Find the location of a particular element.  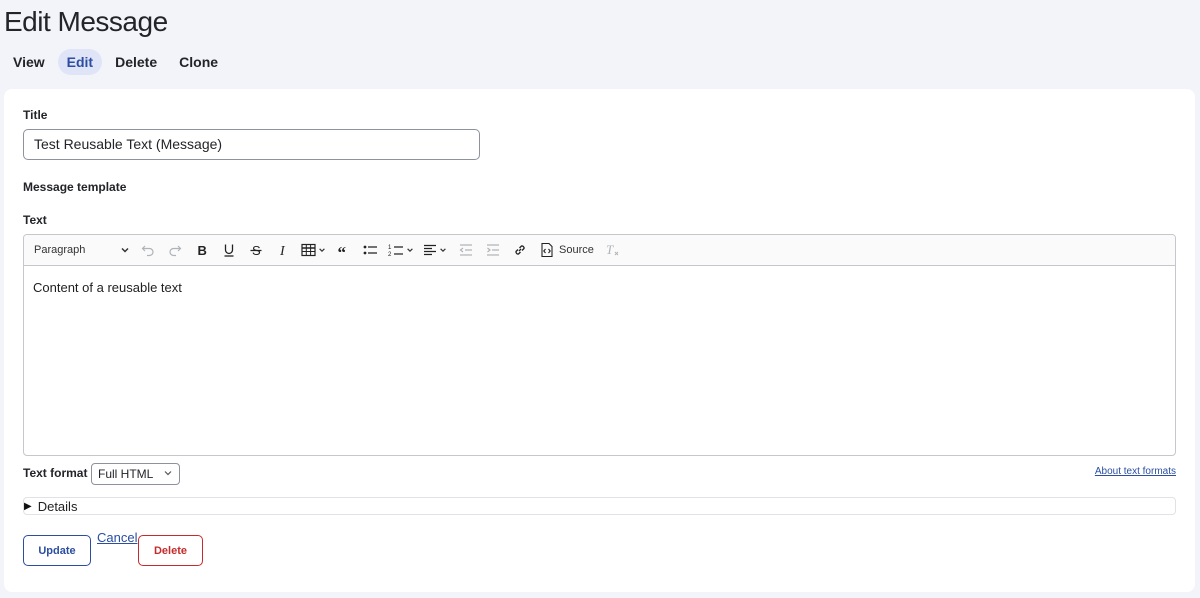

title-input: Test Reusable Text (Message) is located at coordinates (251, 144).